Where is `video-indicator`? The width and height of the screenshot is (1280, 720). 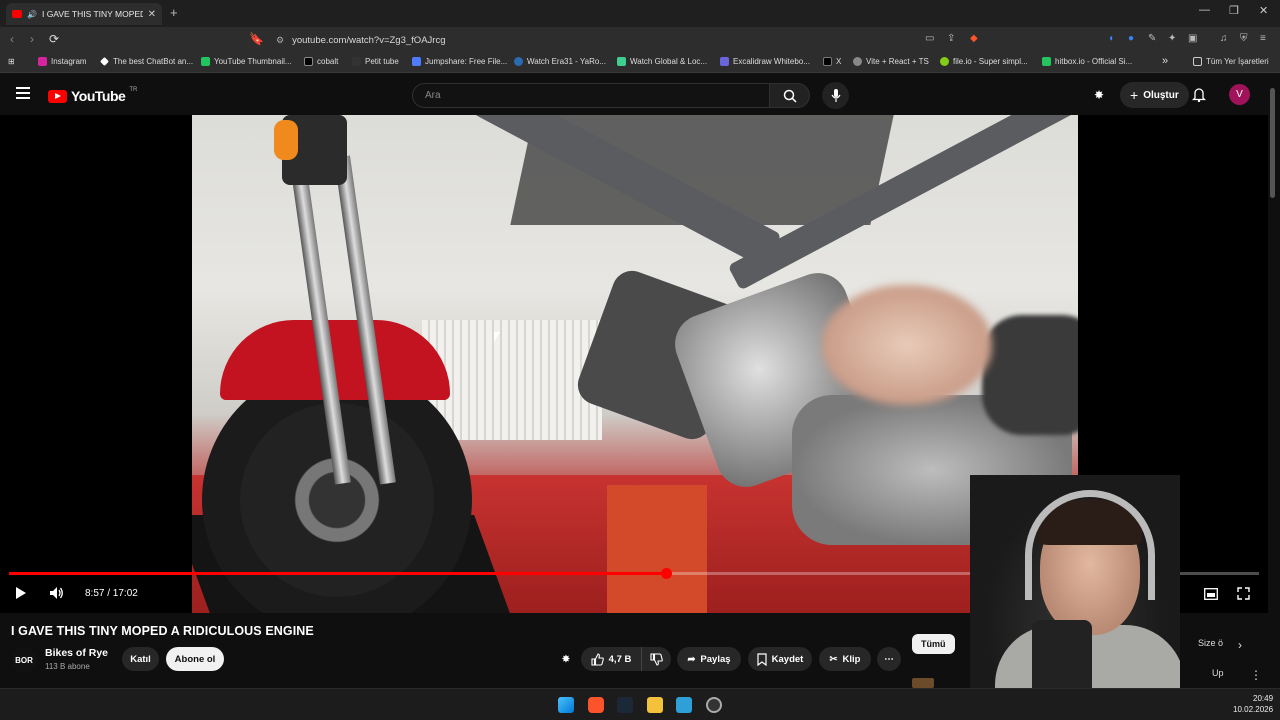
video-indicator is located at coordinates (286, 140).